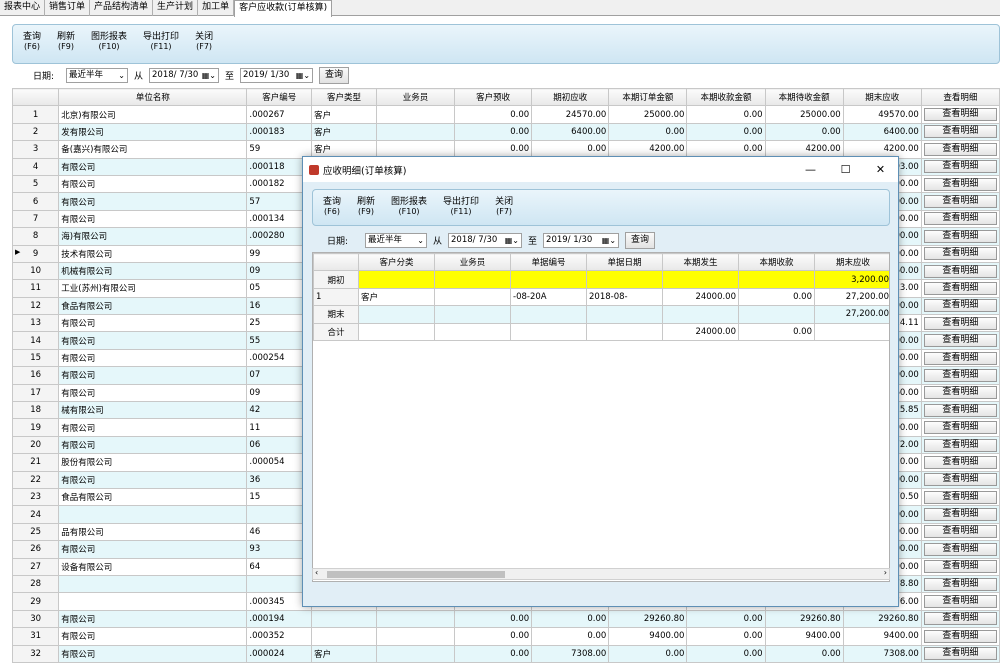 This screenshot has height=665, width=1000. What do you see at coordinates (396, 262) in the screenshot?
I see `column-header: 客户分类` at bounding box center [396, 262].